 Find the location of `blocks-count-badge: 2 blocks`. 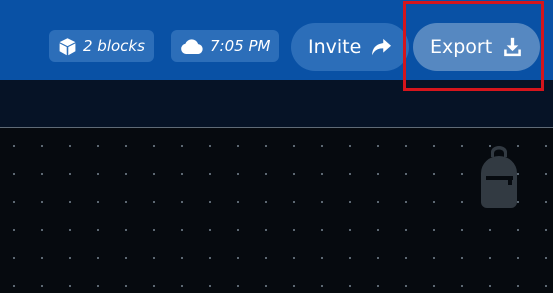

blocks-count-badge: 2 blocks is located at coordinates (101, 46).